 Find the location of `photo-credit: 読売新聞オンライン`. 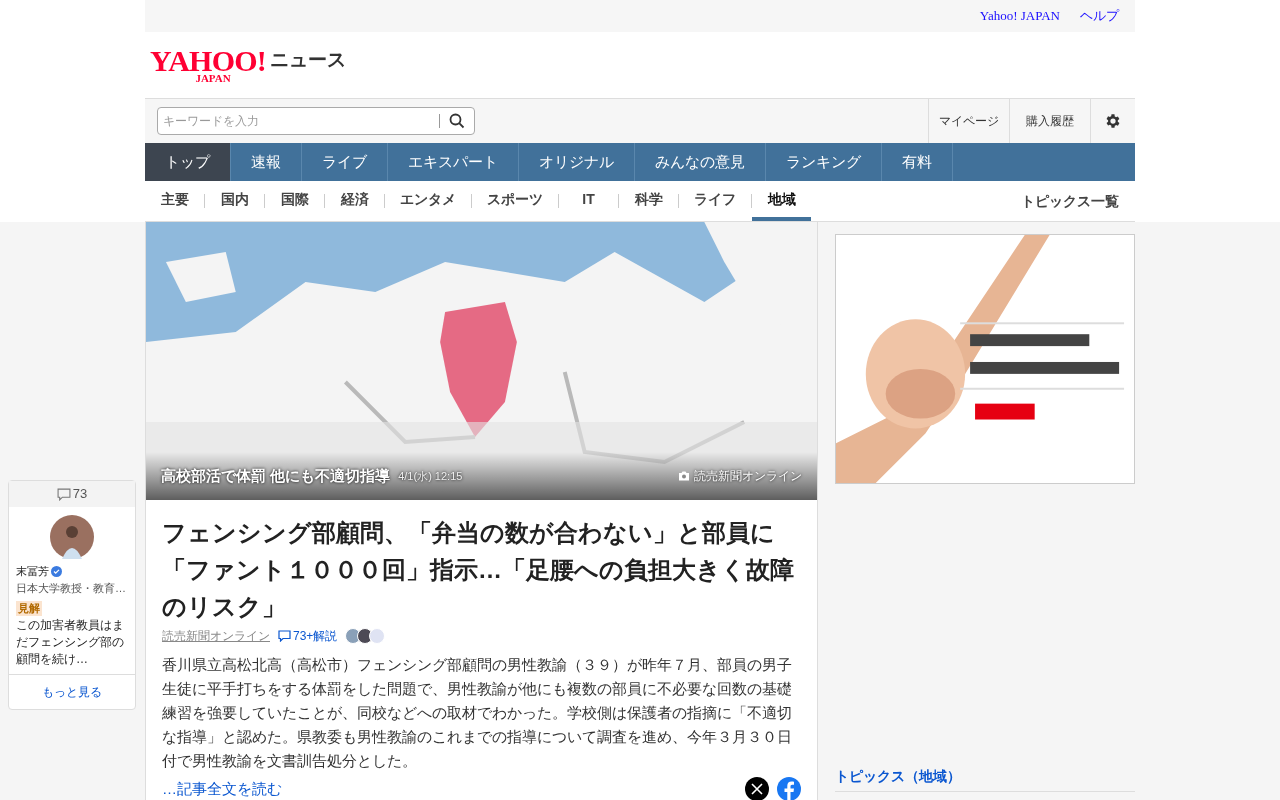

photo-credit: 読売新聞オンライン is located at coordinates (740, 476).